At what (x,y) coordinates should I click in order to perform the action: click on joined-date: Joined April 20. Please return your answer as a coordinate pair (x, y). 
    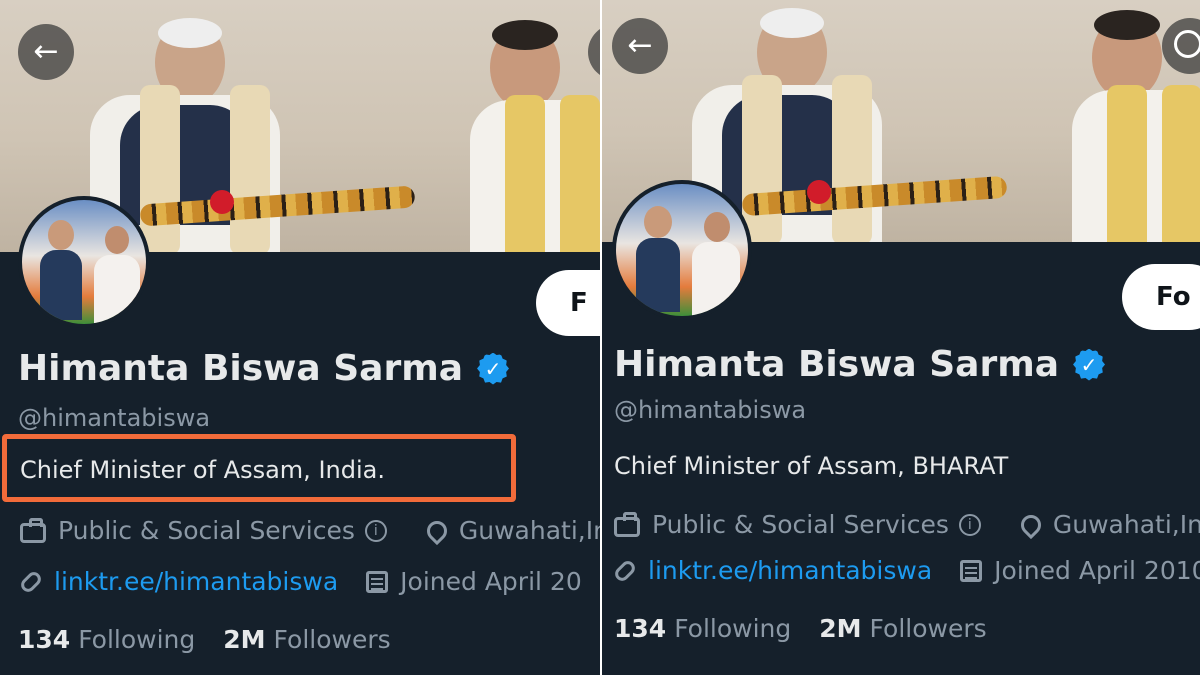
    Looking at the image, I should click on (491, 581).